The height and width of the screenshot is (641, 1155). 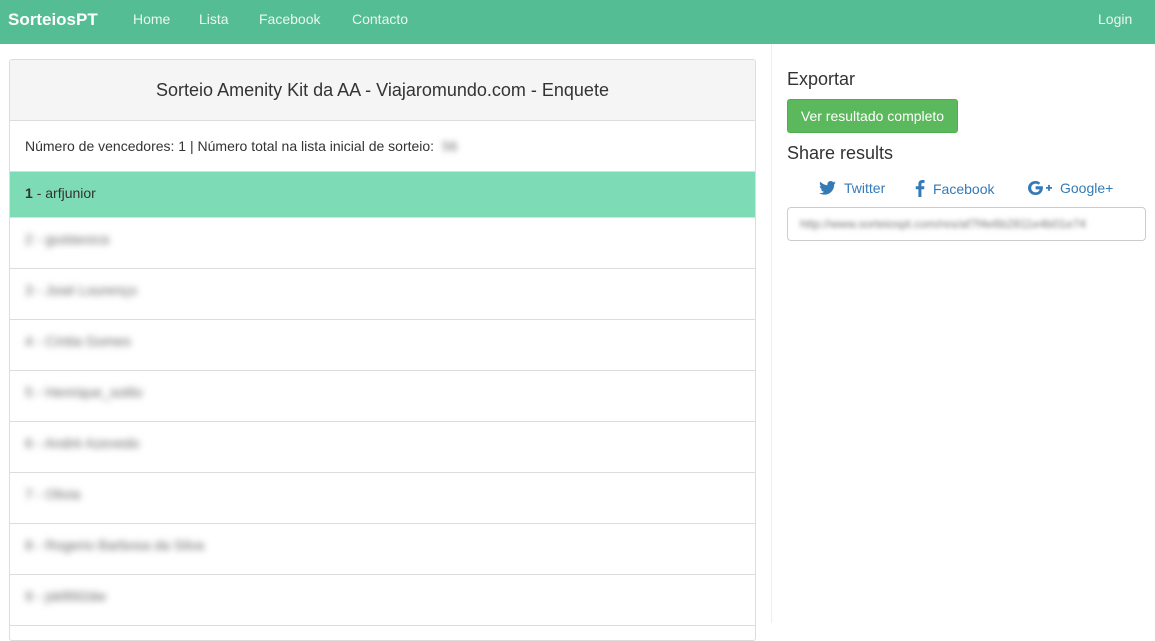 I want to click on entry-name: Cíntia Gomes, so click(x=88, y=341).